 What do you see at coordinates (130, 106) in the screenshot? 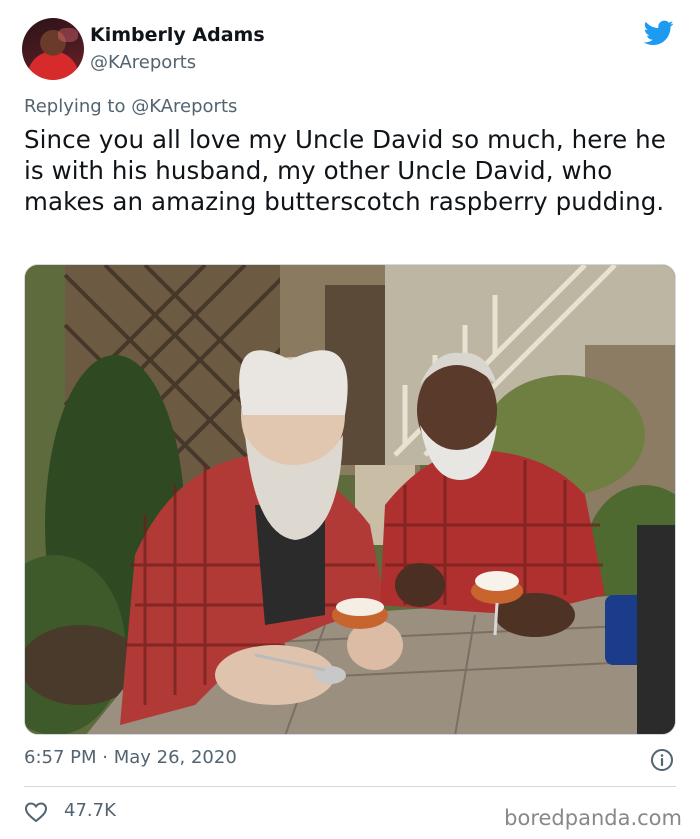
I see `replying-to: Replying to @KAreports` at bounding box center [130, 106].